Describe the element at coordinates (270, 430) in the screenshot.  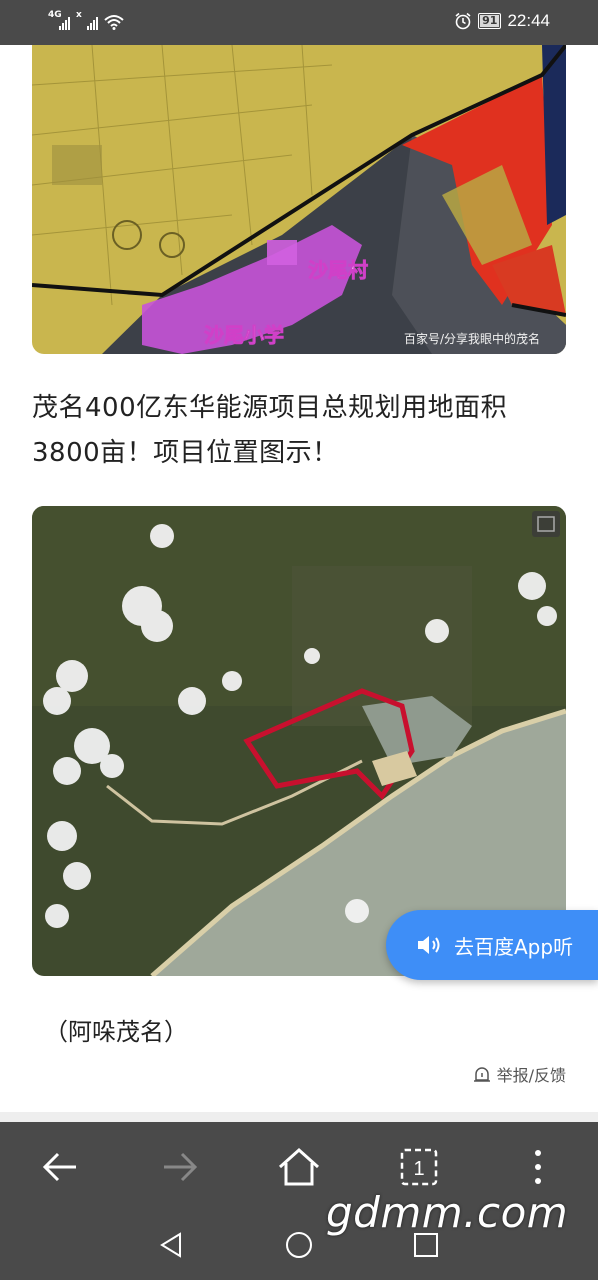
I see `article-headline: 茂名400亿东华能源项目总规划用地面积3800亩！项目位置图示！` at that location.